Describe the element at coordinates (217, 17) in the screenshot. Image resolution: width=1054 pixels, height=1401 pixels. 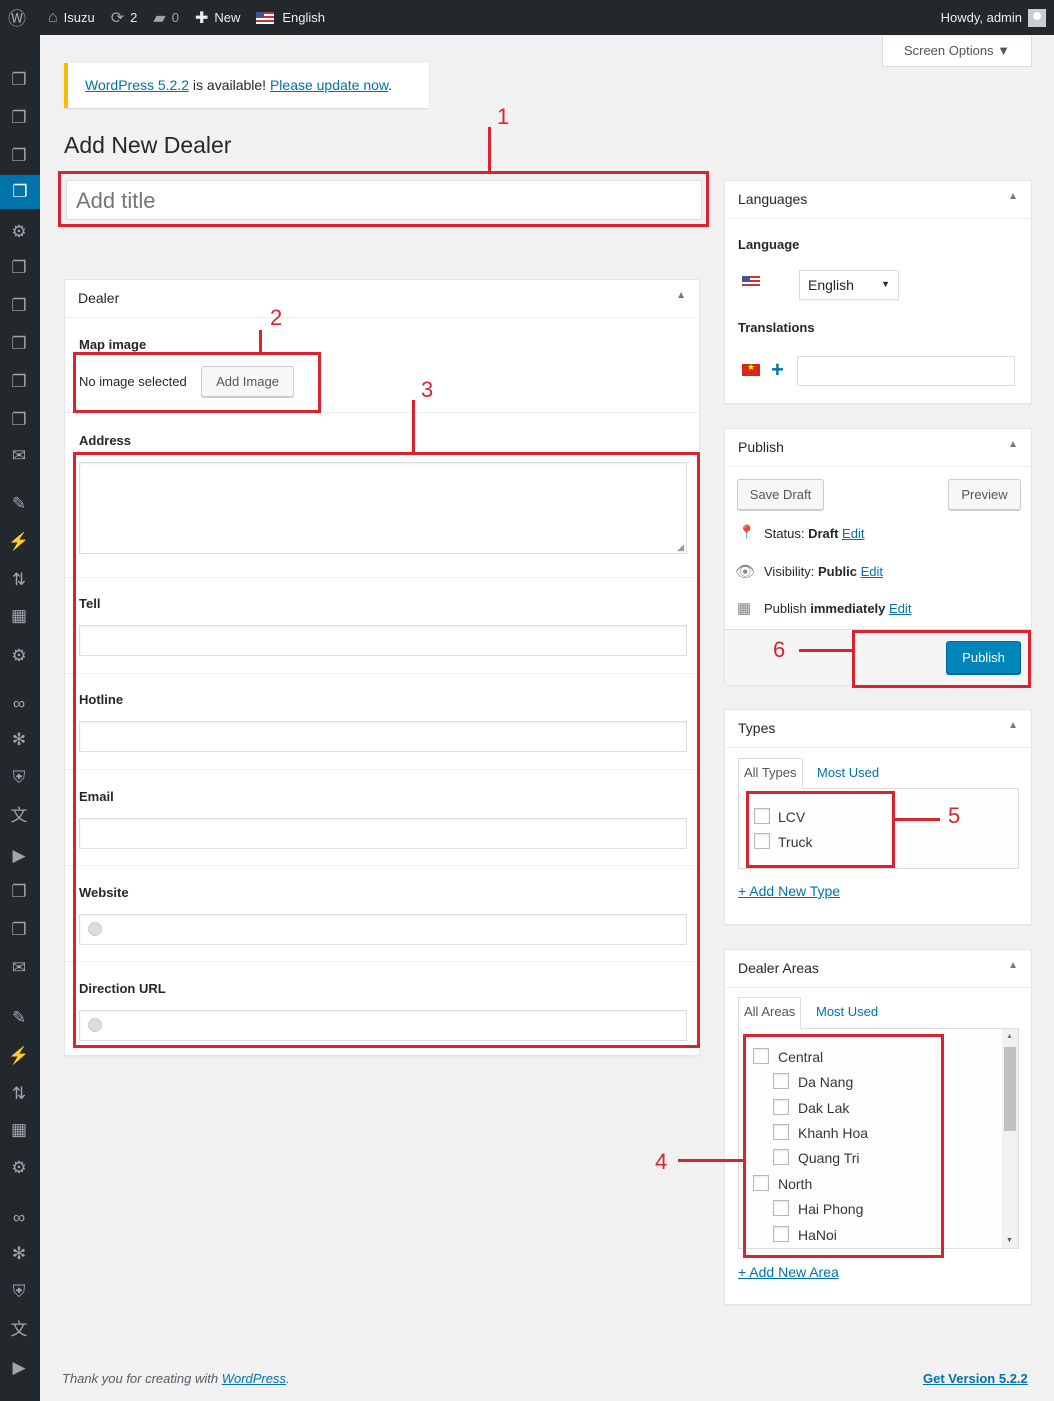
I see `new-content-link: ✚ New` at that location.